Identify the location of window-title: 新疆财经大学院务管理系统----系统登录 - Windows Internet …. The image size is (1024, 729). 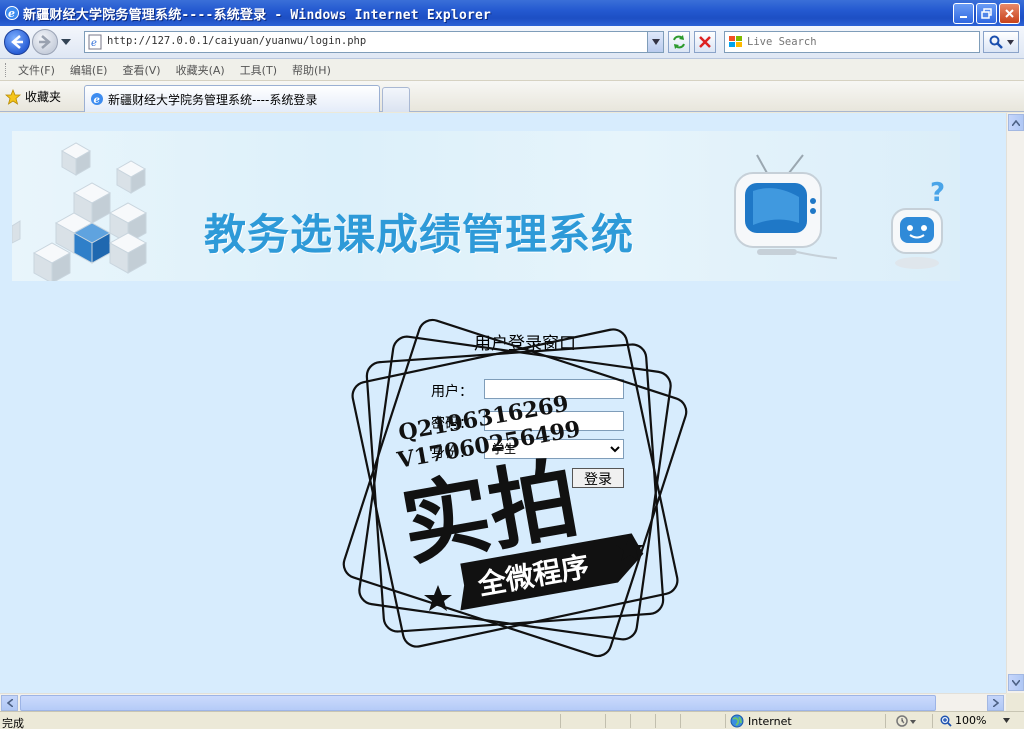
(257, 15).